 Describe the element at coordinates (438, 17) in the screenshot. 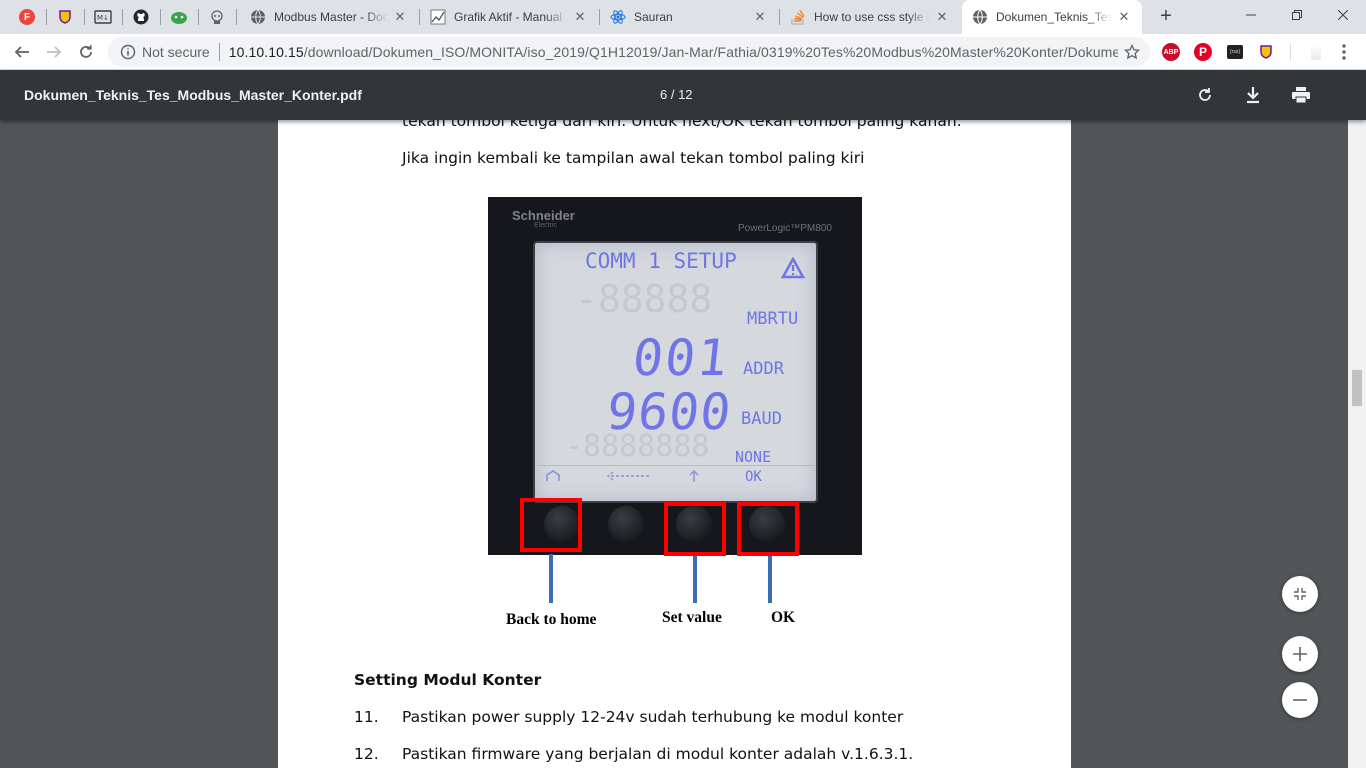

I see `chart-icon` at that location.